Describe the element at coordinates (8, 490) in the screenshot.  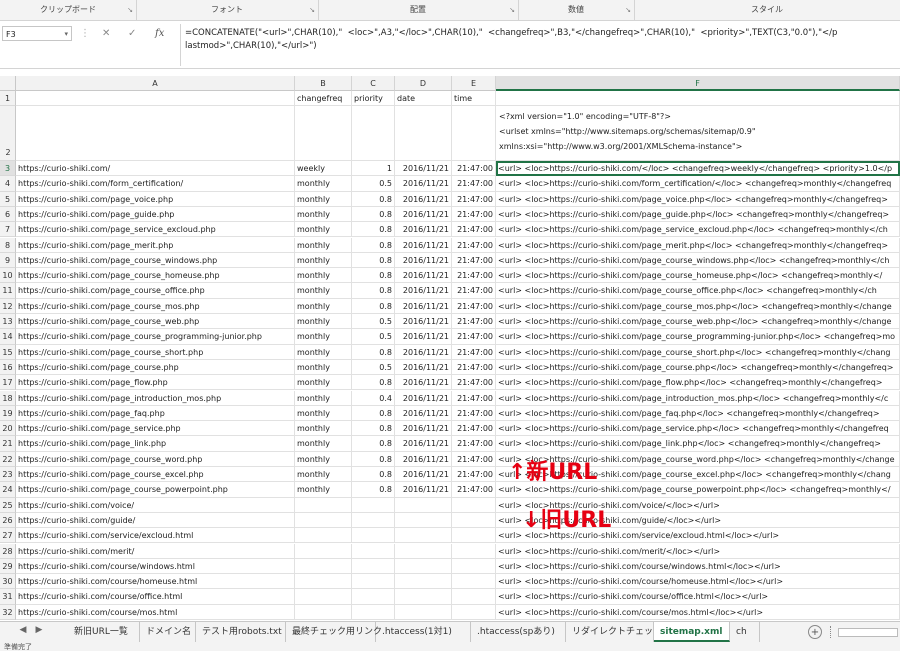
I see `row-header: 24` at that location.